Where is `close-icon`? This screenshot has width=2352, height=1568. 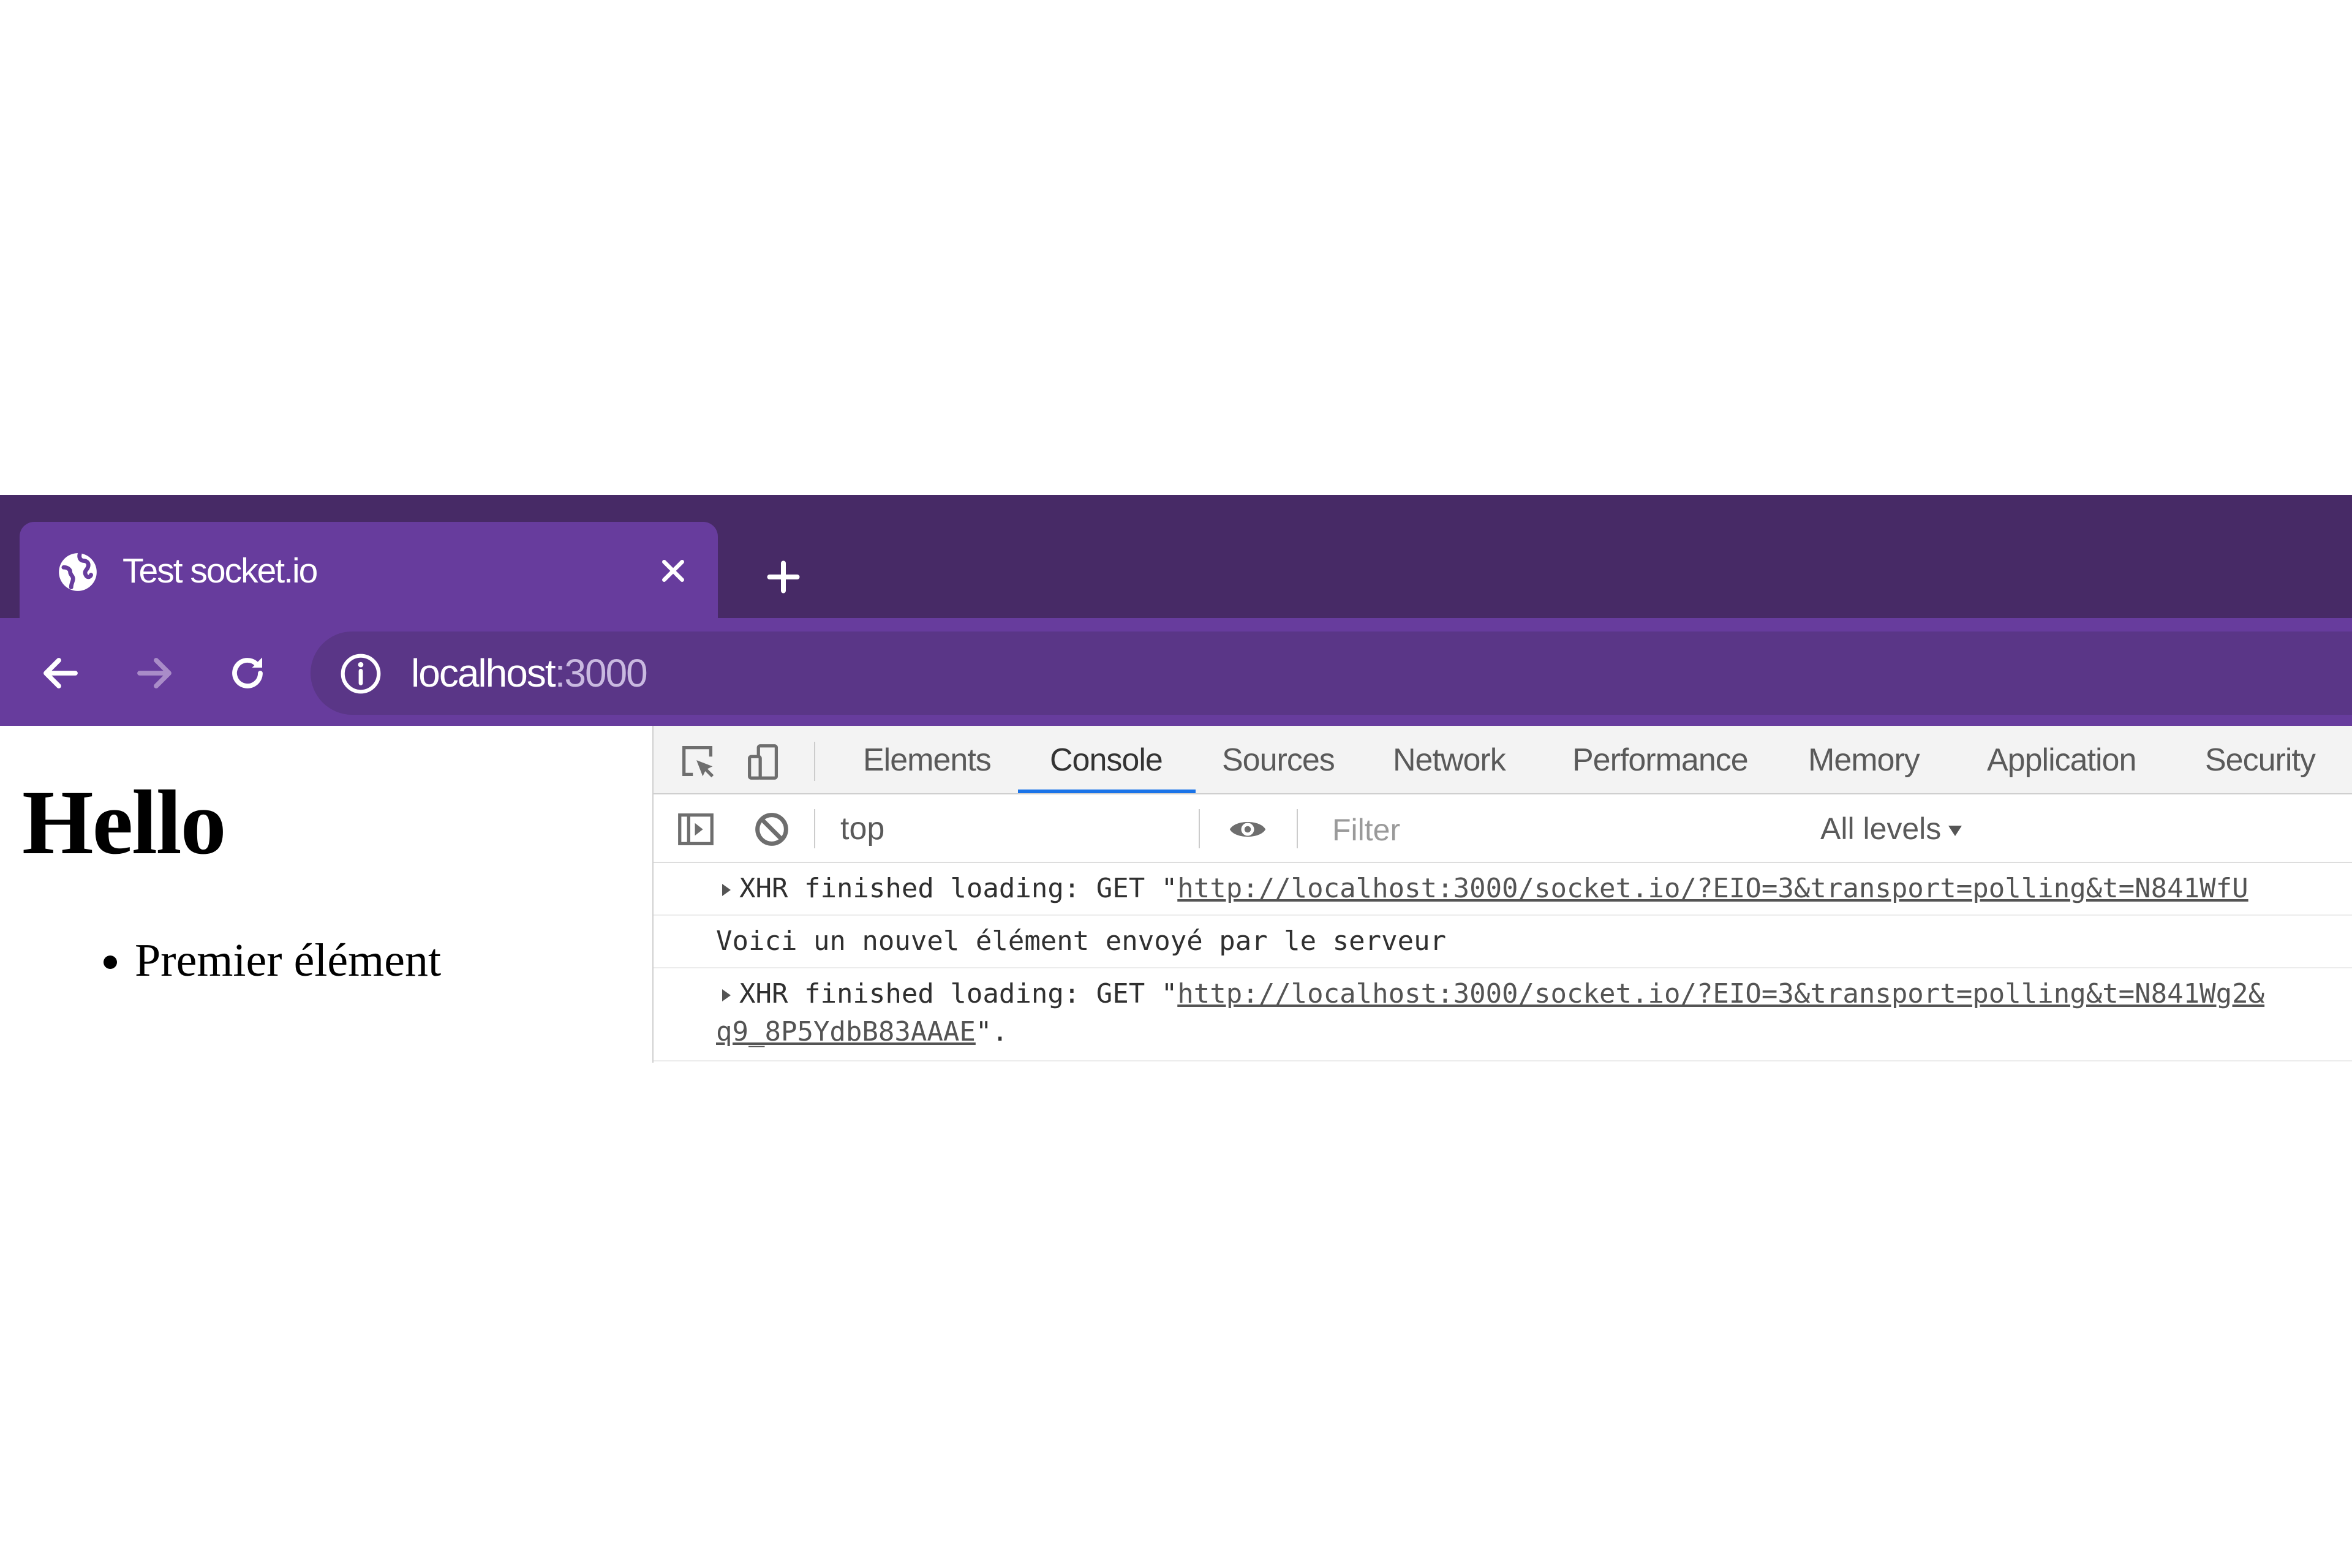
close-icon is located at coordinates (673, 571).